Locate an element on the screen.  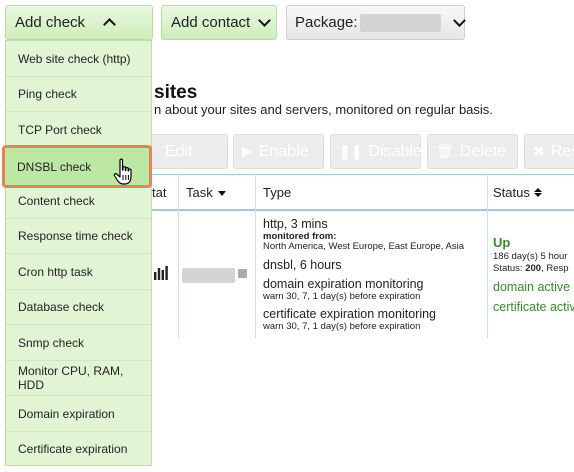
domain-warn: warn 30, 7, 1 day(s) before expiration is located at coordinates (342, 296).